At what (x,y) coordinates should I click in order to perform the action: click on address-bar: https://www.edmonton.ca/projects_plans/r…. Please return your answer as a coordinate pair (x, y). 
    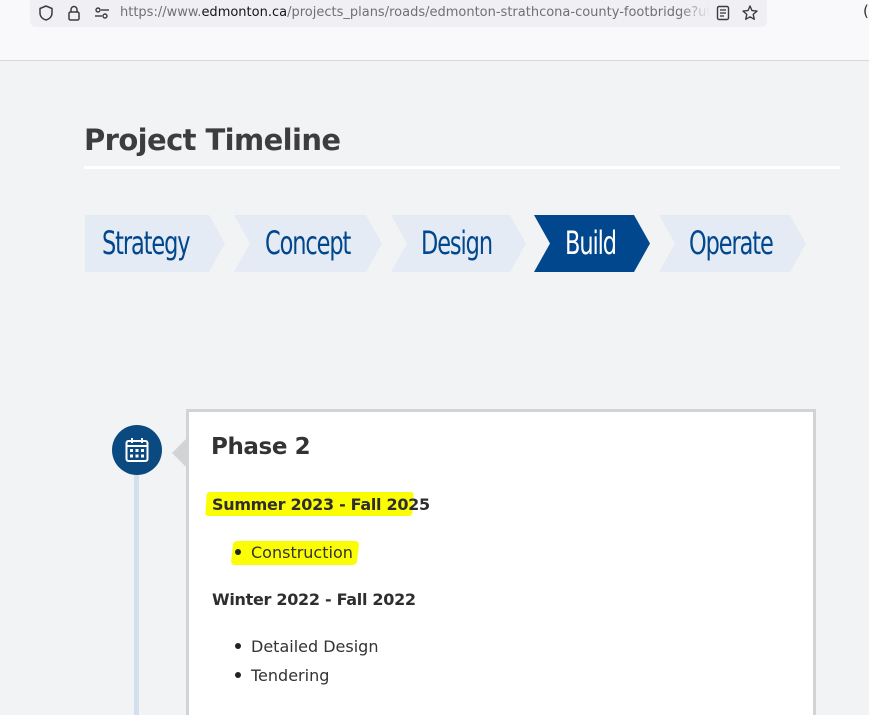
    Looking at the image, I should click on (398, 13).